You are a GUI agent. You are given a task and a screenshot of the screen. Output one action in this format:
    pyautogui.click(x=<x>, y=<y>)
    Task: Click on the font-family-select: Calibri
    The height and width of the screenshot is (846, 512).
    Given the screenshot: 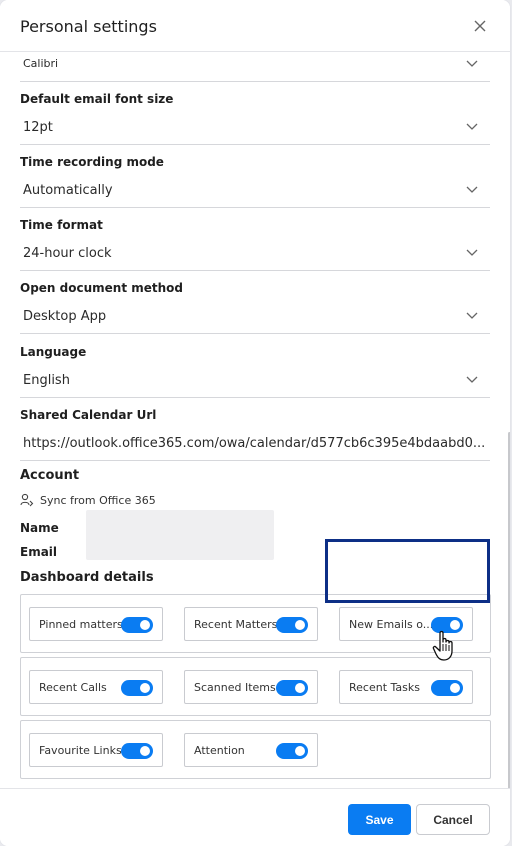 What is the action you would take?
    pyautogui.click(x=255, y=67)
    